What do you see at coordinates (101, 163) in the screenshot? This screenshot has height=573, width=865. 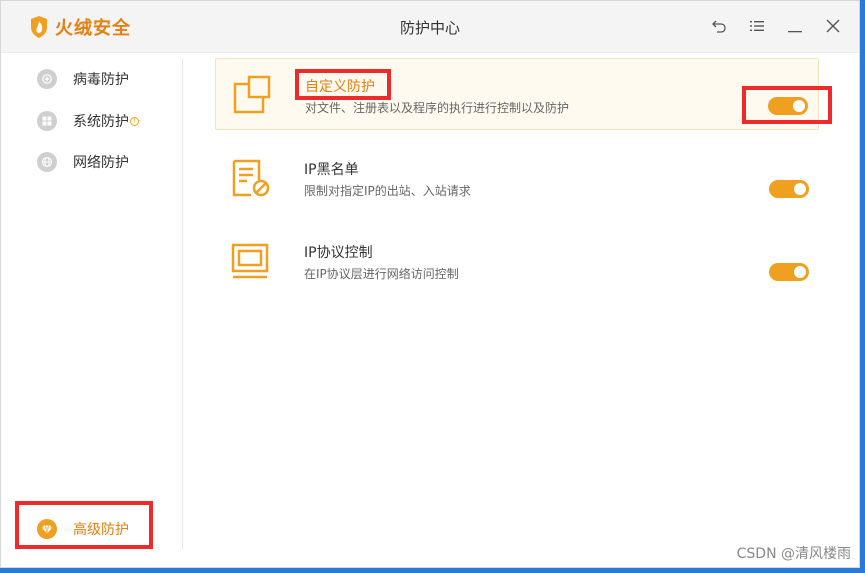 I see `sidebar-item-label: 网络防护` at bounding box center [101, 163].